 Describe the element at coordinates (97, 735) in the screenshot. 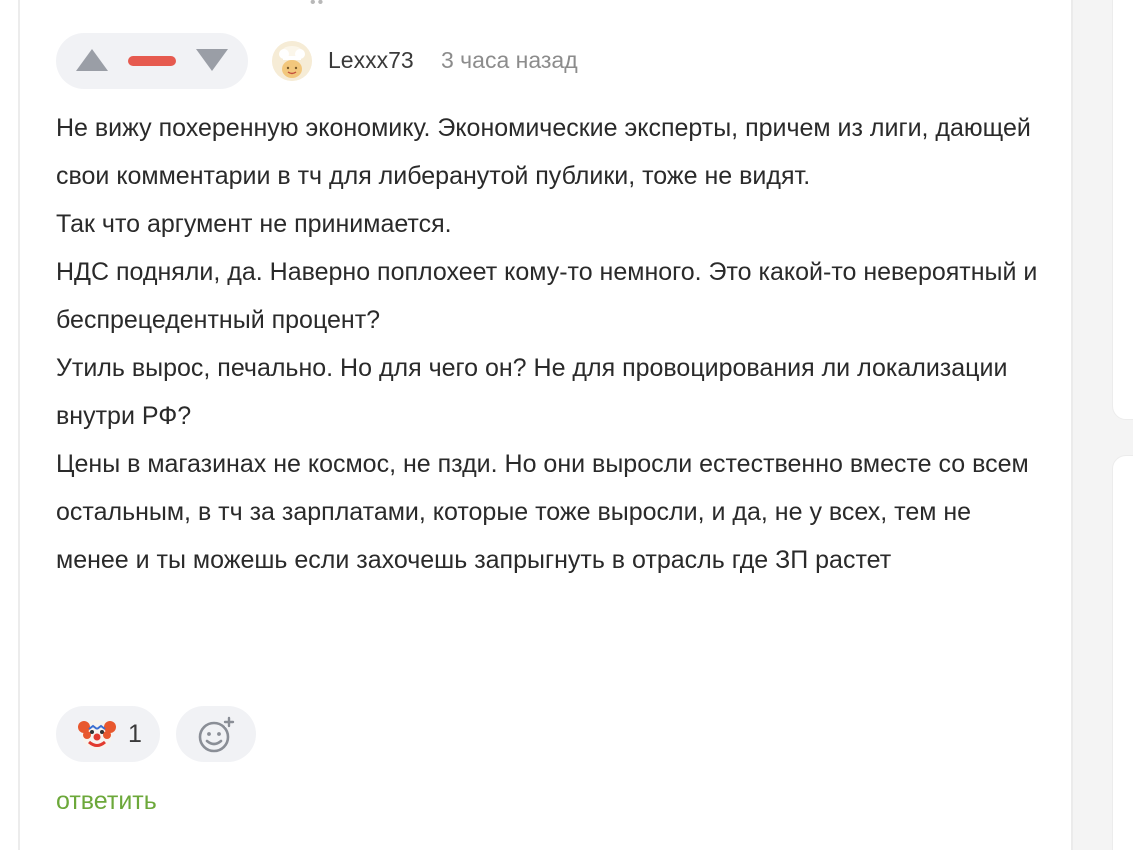

I see `clown-face-icon` at that location.